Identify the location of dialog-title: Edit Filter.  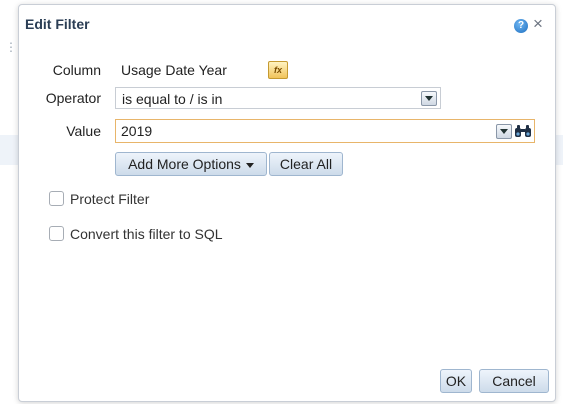
(57, 24).